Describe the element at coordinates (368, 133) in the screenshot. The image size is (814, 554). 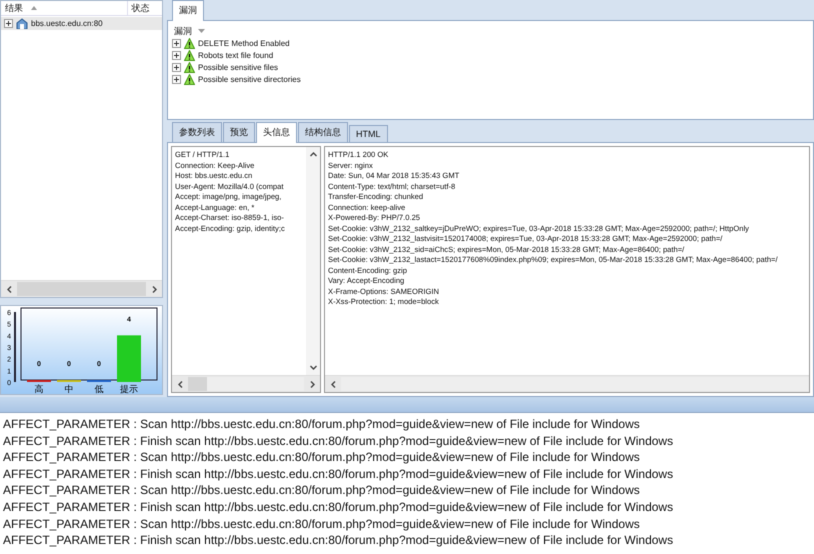
I see `tab: HTML` at that location.